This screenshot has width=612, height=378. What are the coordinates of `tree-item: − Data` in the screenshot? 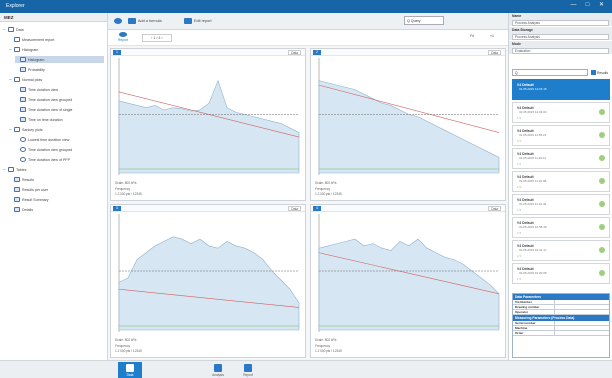 It's located at (53, 29).